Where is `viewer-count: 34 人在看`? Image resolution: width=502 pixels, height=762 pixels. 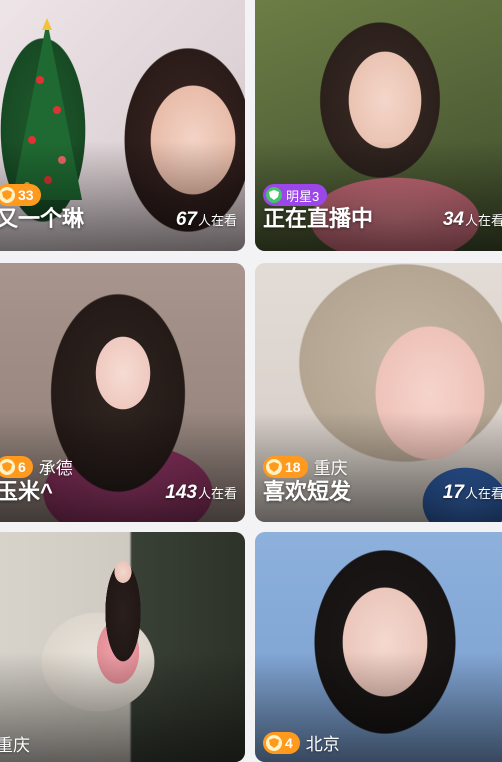
viewer-count: 34 人在看 is located at coordinates (472, 220).